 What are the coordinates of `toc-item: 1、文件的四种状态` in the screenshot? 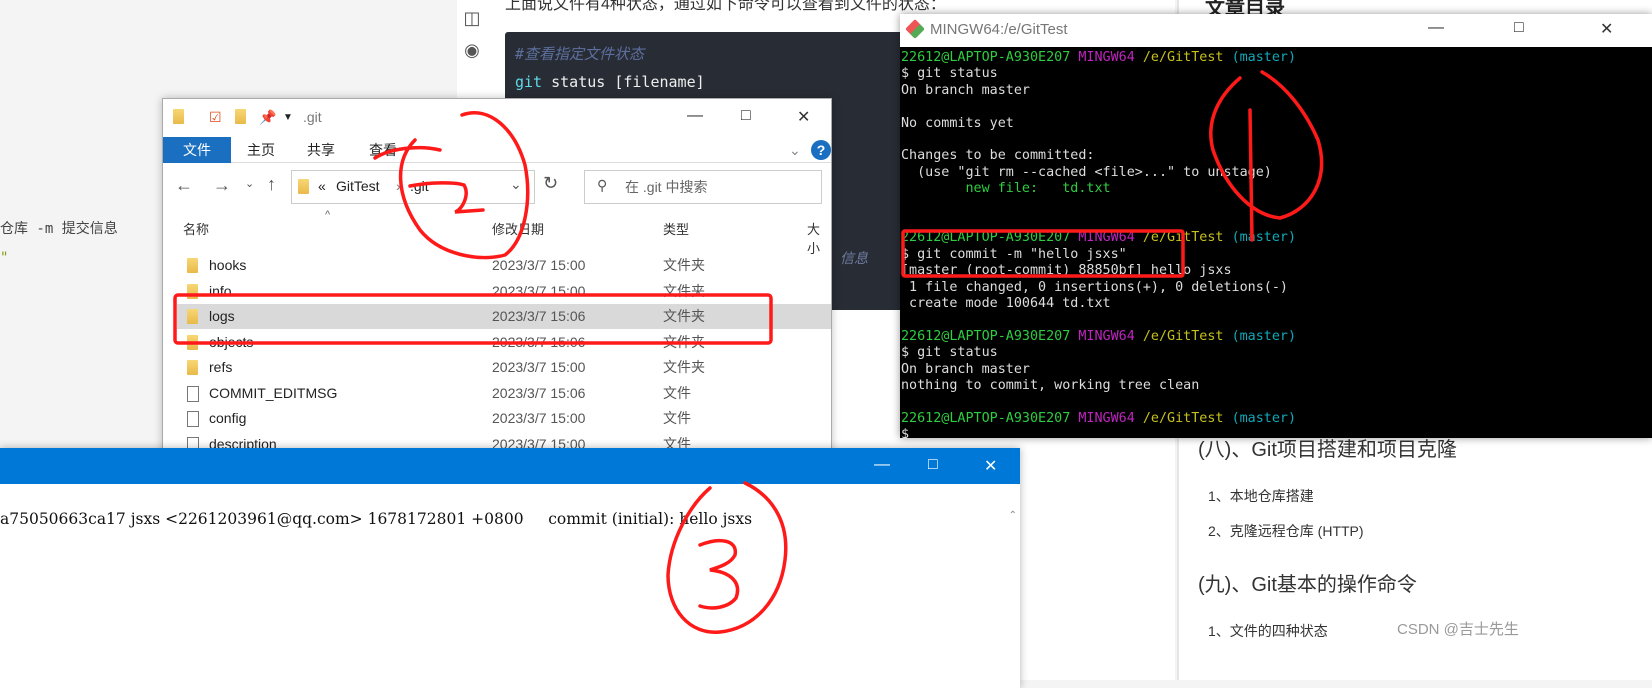 It's located at (1268, 631).